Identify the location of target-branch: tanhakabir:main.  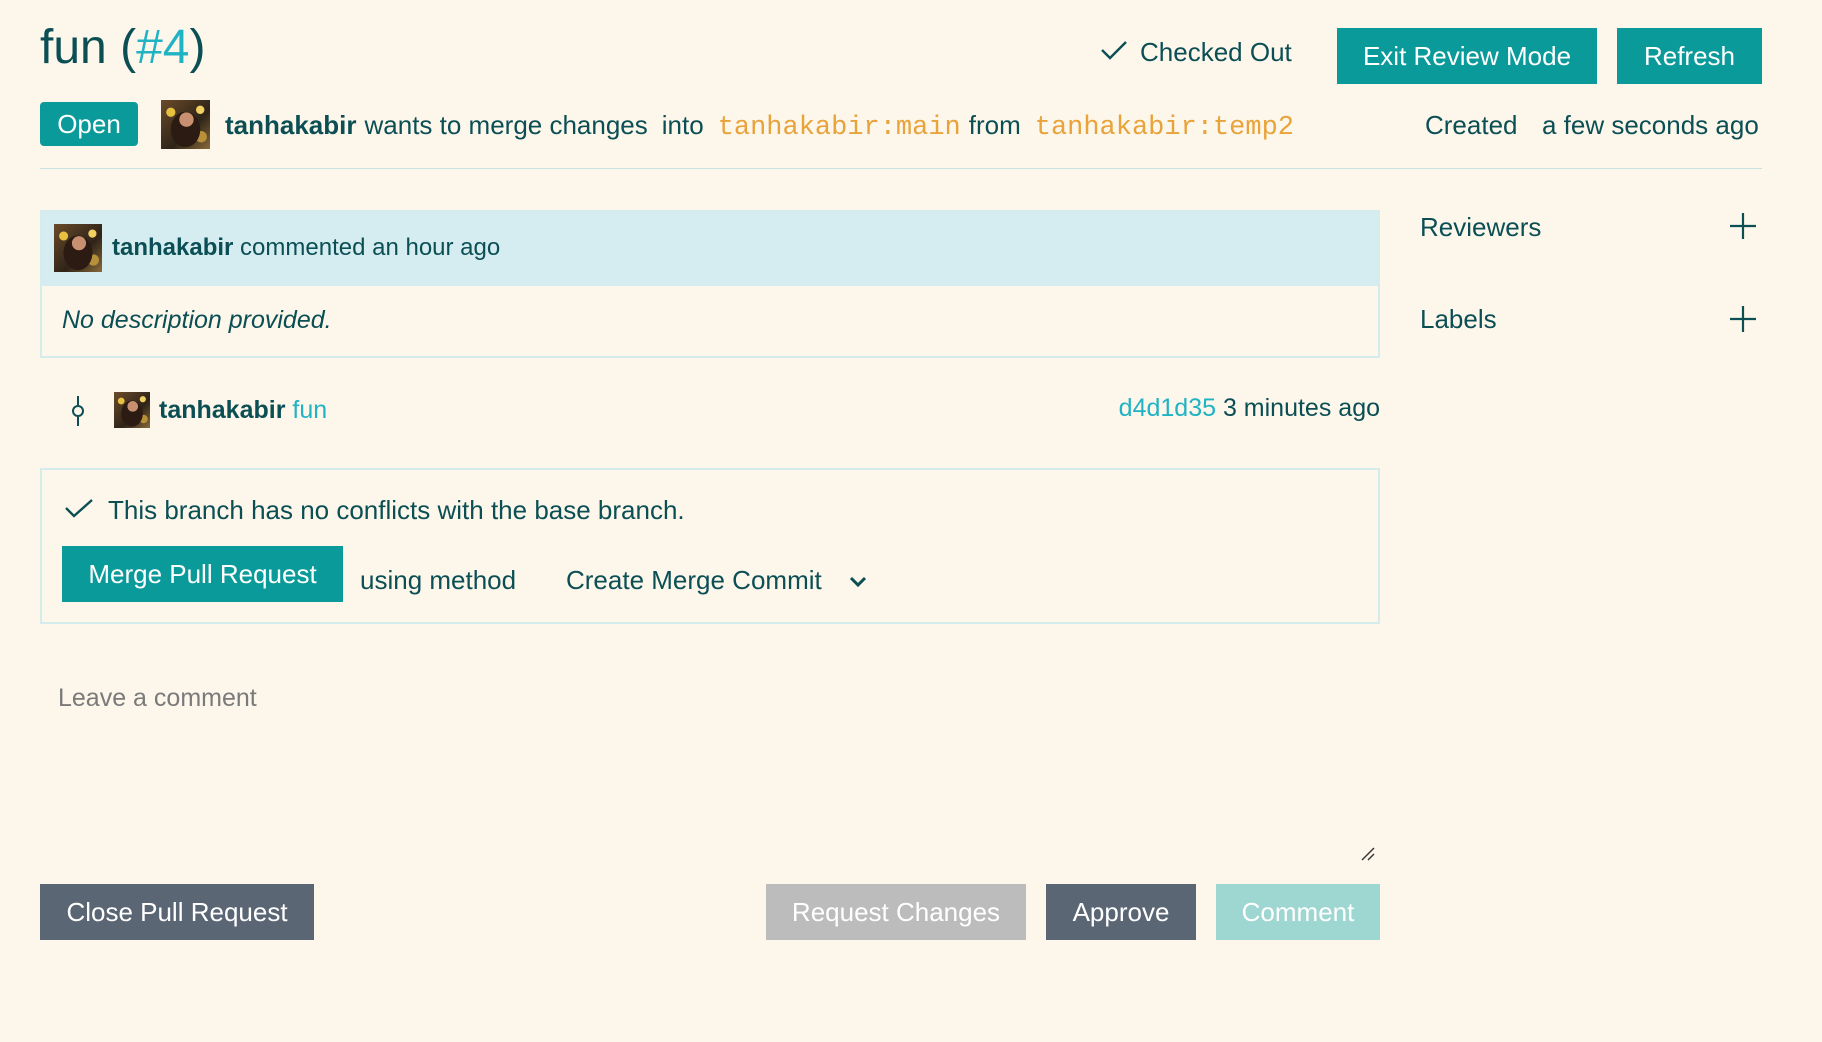
(839, 128).